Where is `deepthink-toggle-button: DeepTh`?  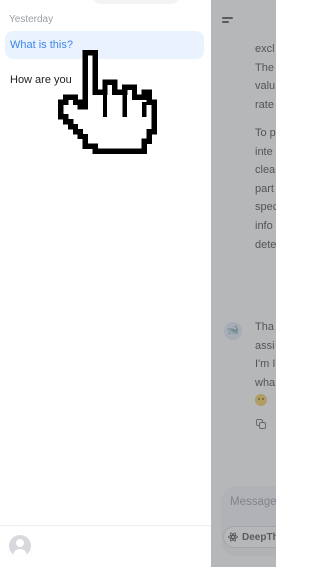
deepthink-toggle-button: DeepTh is located at coordinates (249, 537).